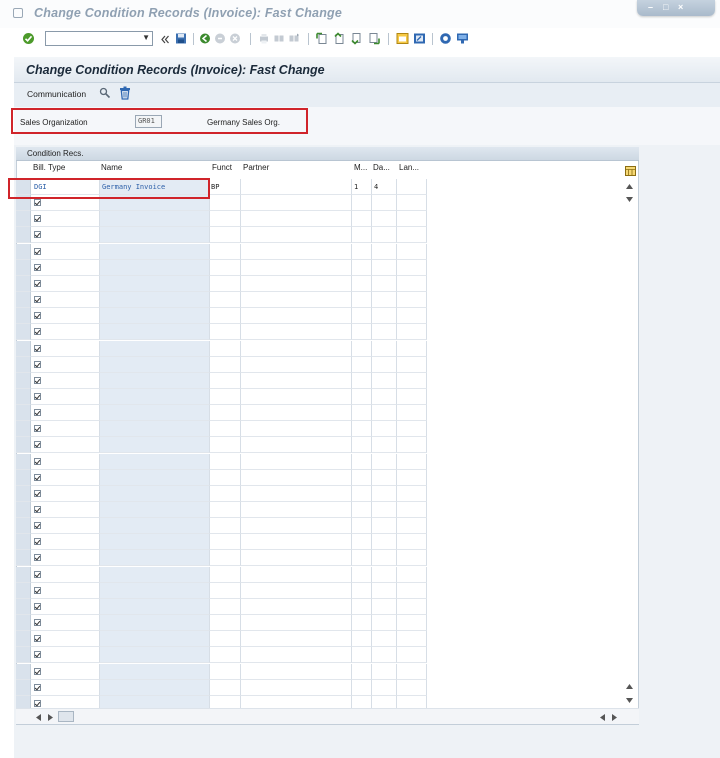  What do you see at coordinates (225, 187) in the screenshot?
I see `funct-cell: BP` at bounding box center [225, 187].